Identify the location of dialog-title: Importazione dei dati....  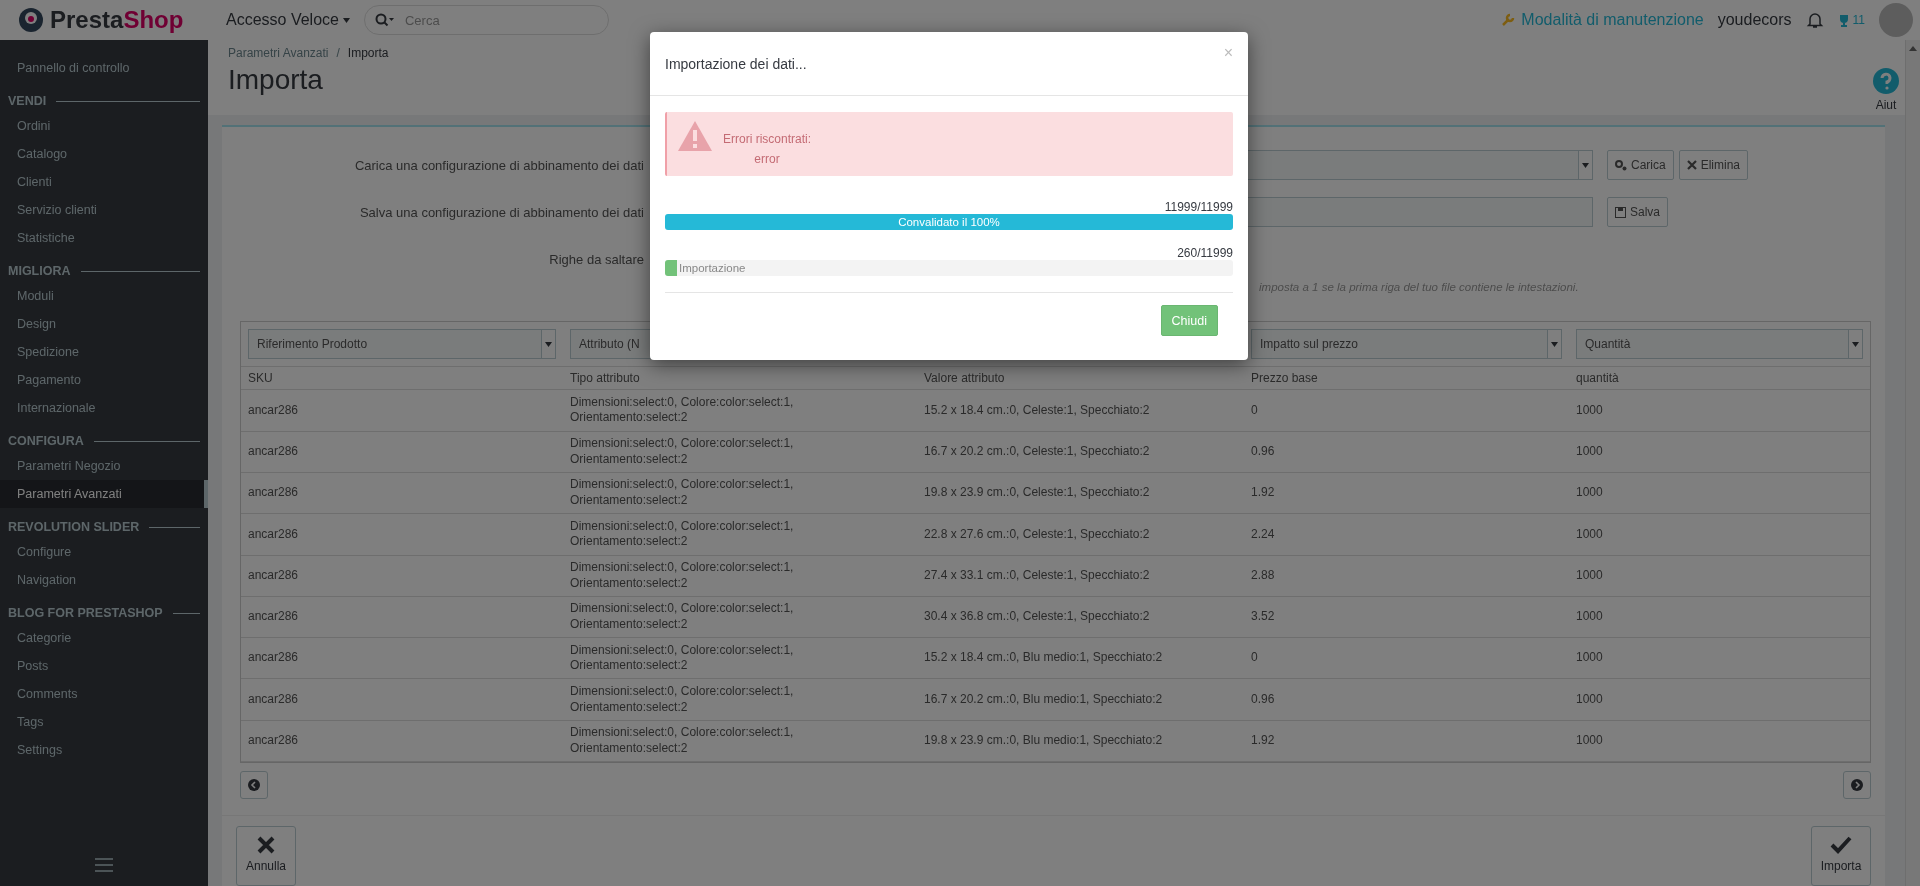
(736, 63).